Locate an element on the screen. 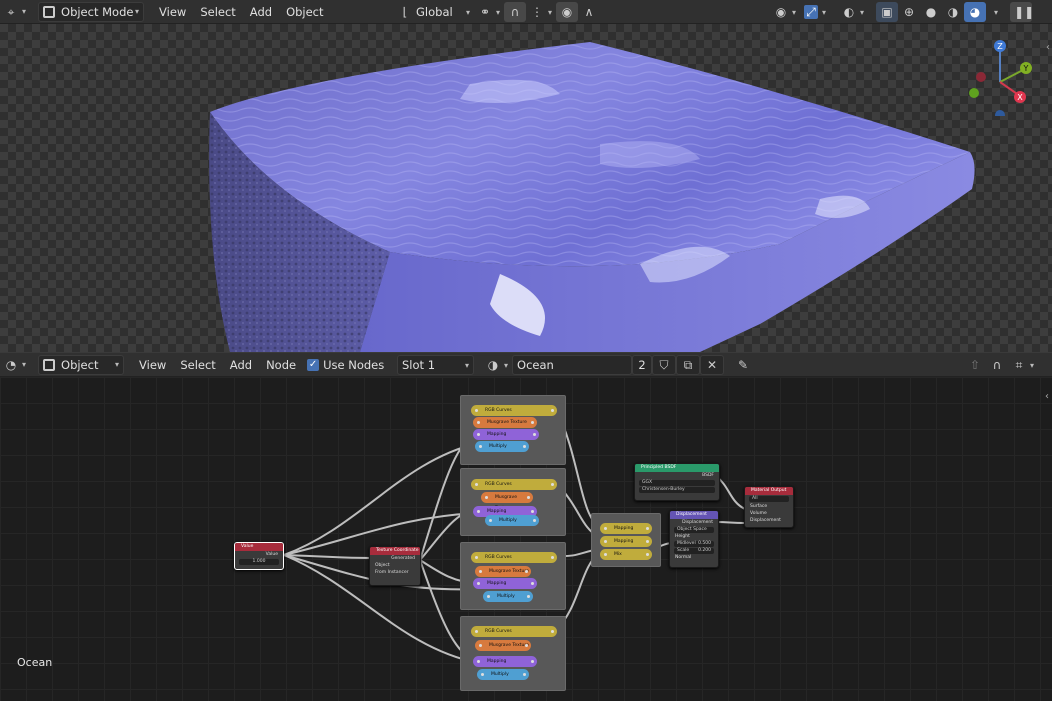 The height and width of the screenshot is (701, 1052). pivot-point-button: ⚭ ▾ is located at coordinates (489, 12).